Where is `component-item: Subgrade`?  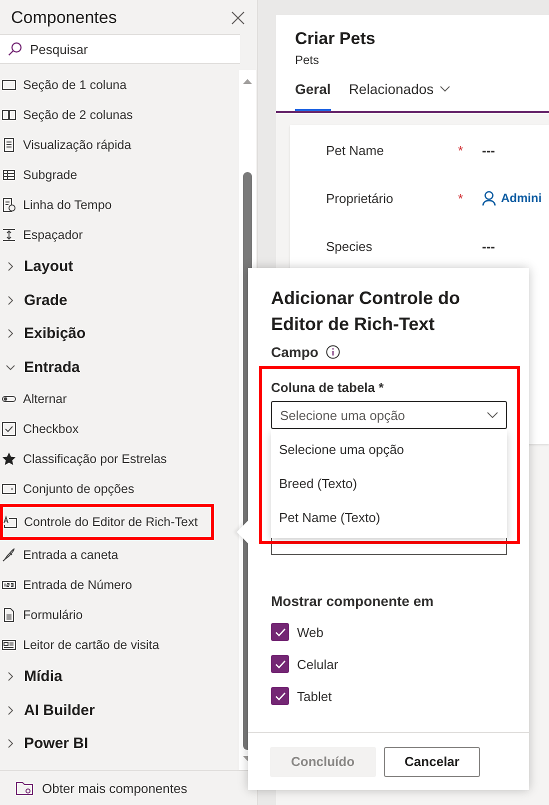
component-item: Subgrade is located at coordinates (43, 175).